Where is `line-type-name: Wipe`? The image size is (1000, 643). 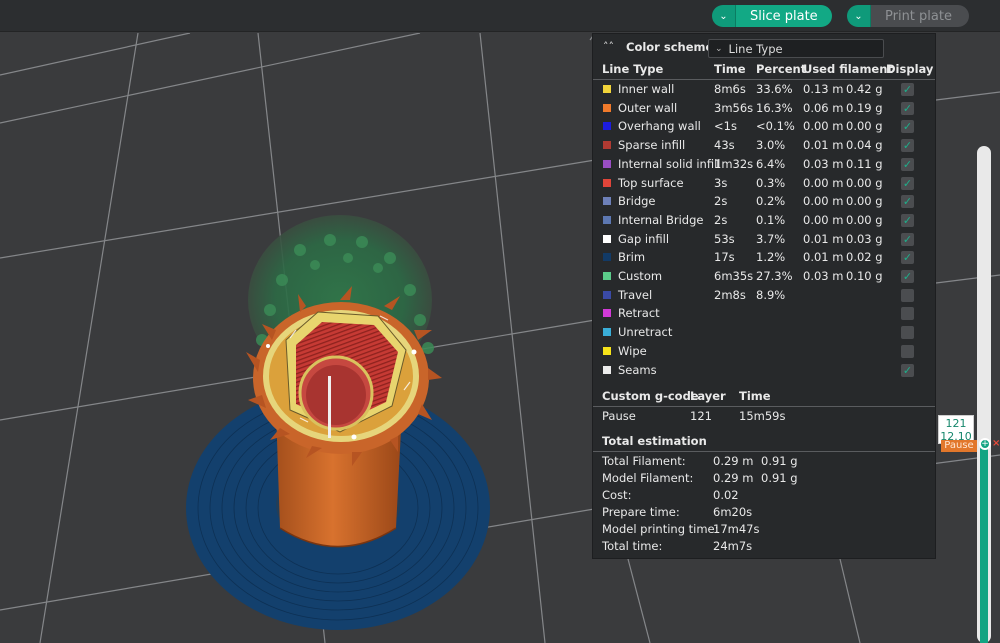
line-type-name: Wipe is located at coordinates (632, 350).